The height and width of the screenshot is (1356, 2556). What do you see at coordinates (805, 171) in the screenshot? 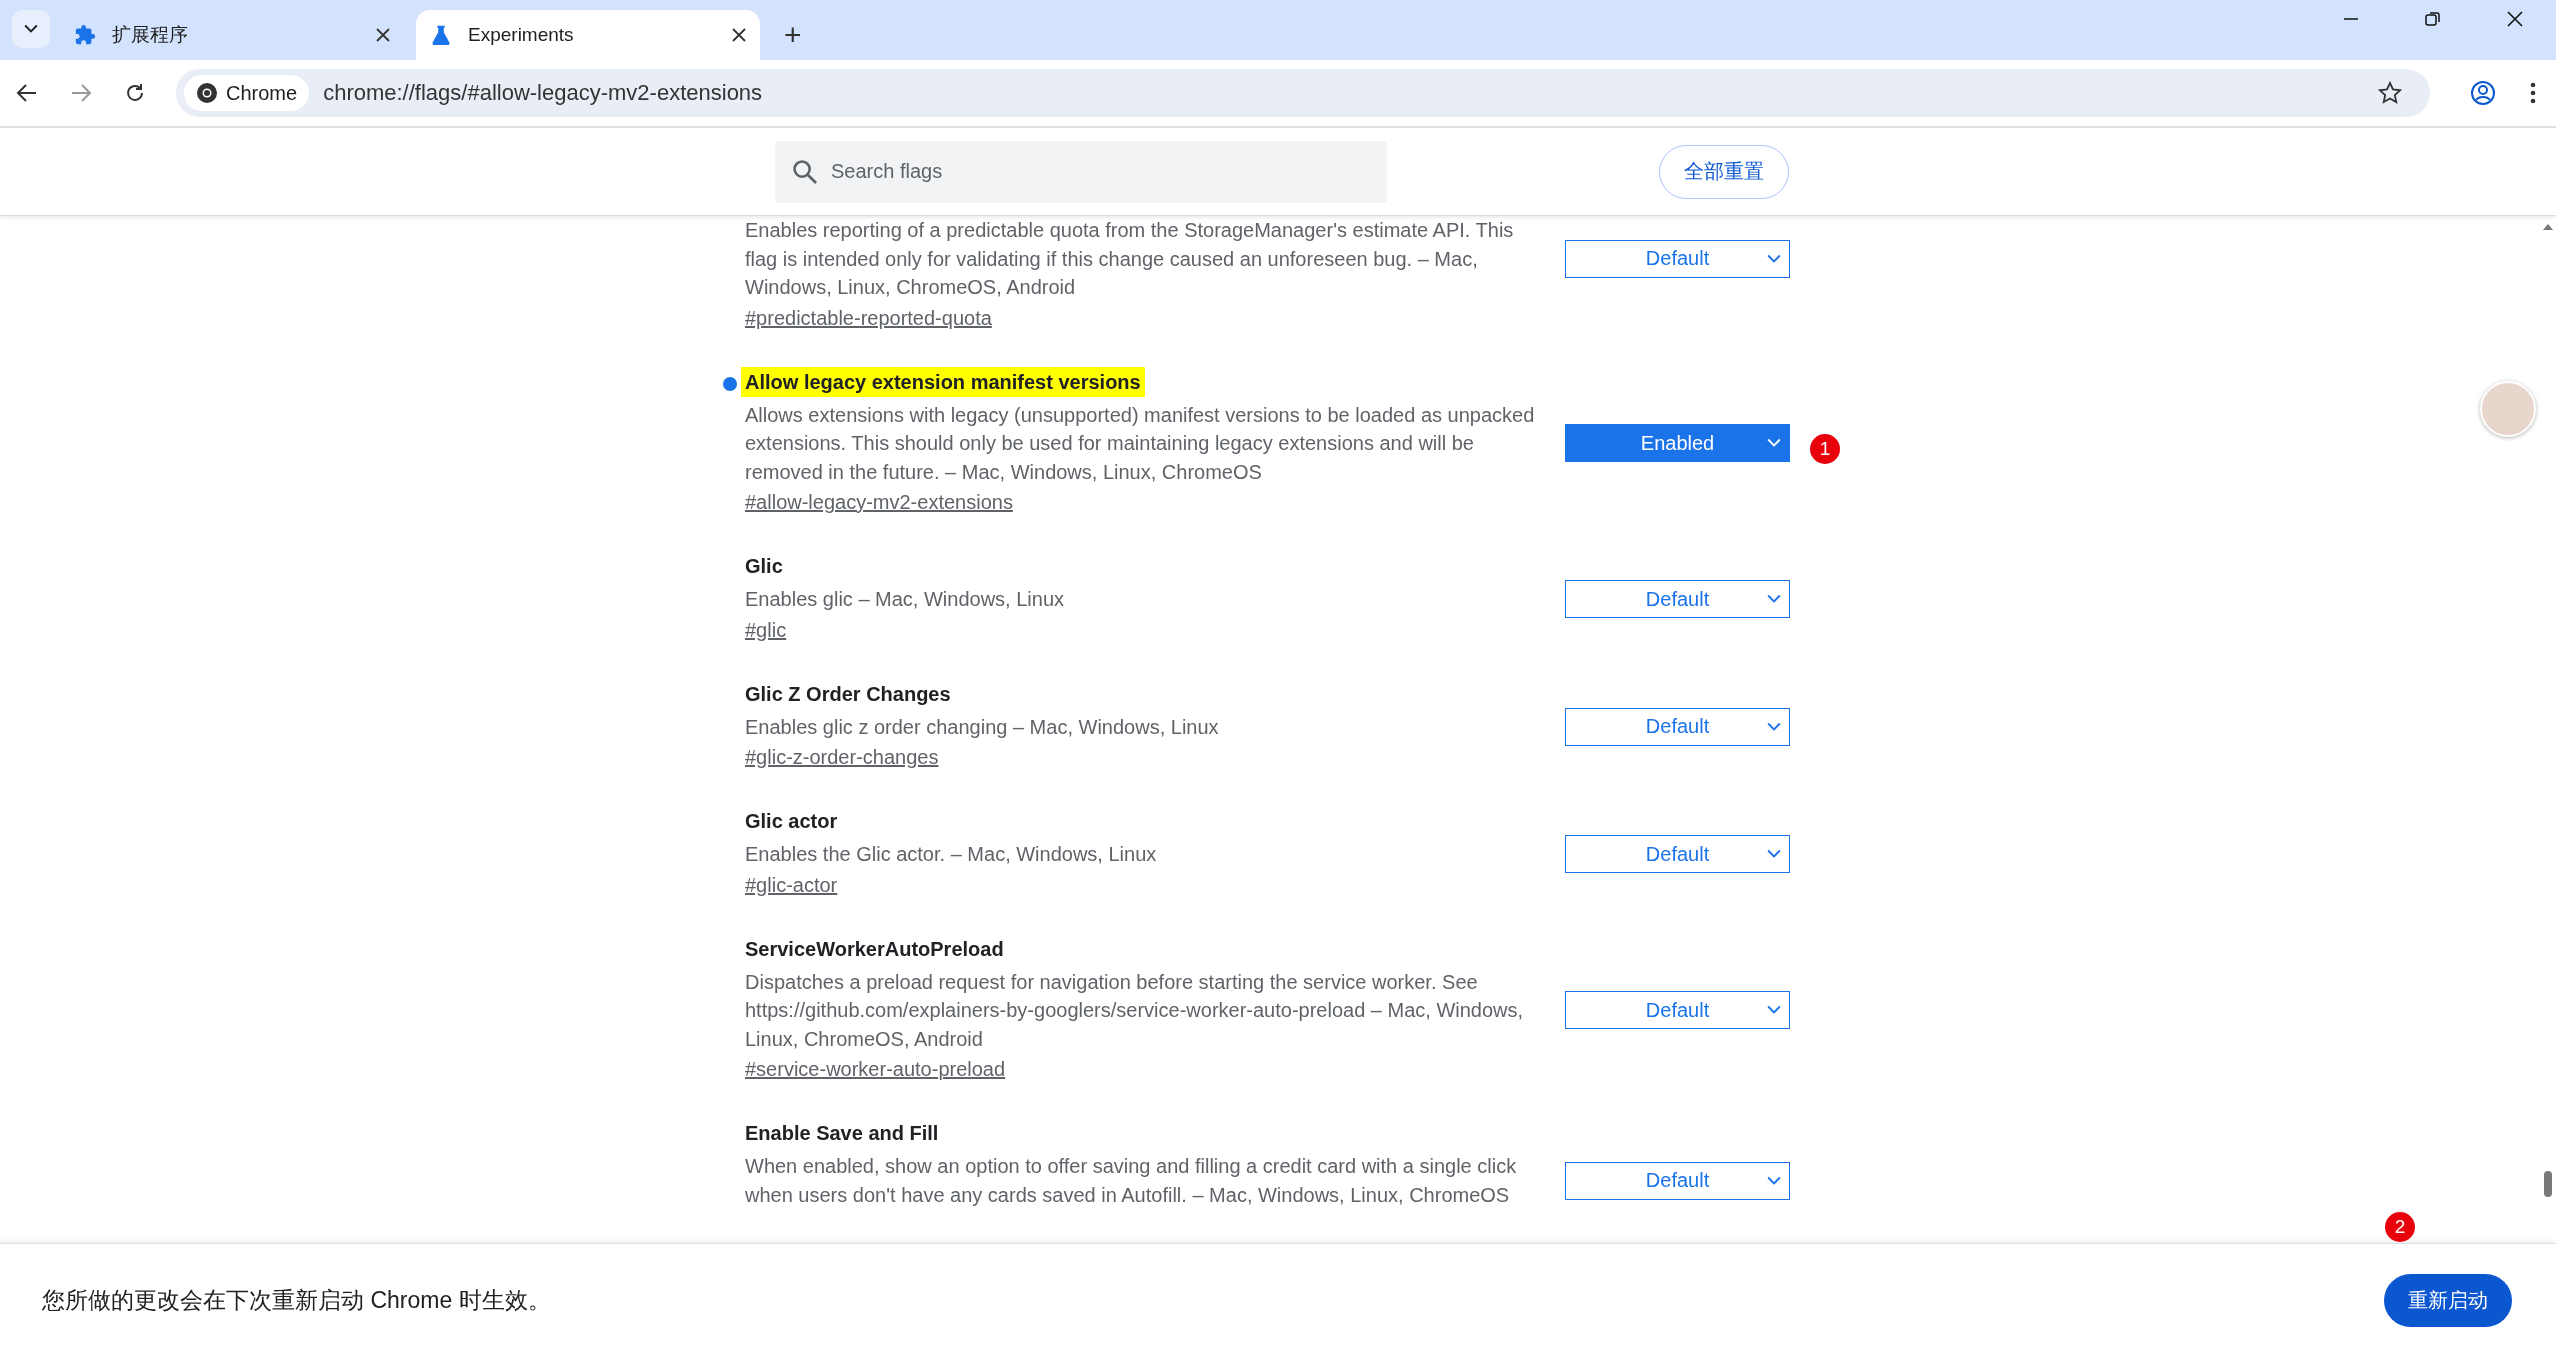
I see `search-icon` at bounding box center [805, 171].